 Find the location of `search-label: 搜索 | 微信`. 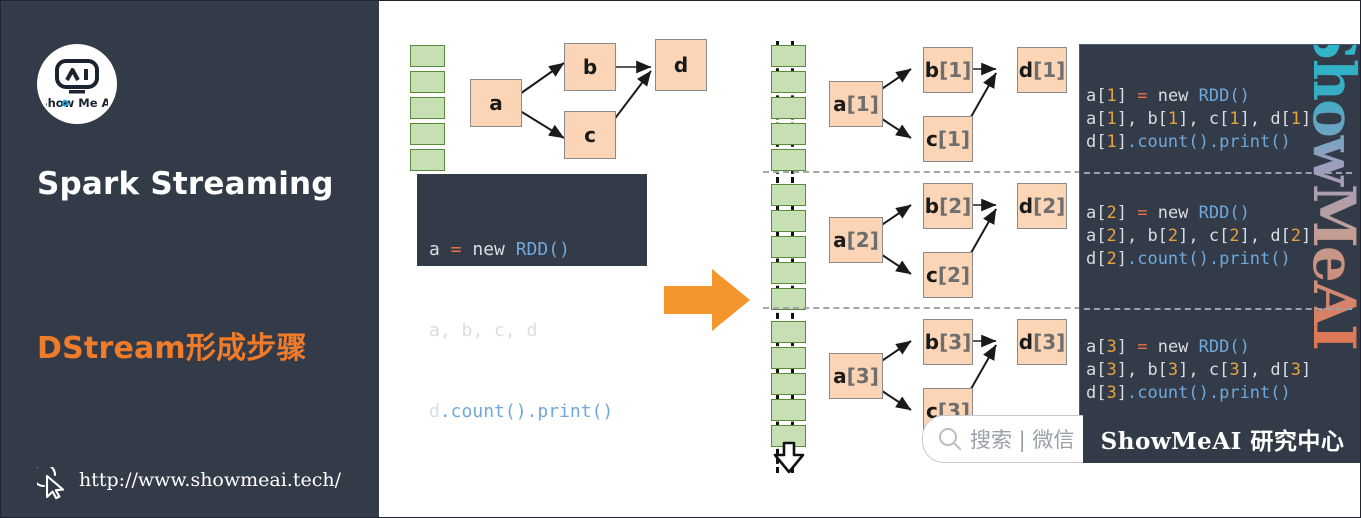

search-label: 搜索 | 微信 is located at coordinates (1022, 440).